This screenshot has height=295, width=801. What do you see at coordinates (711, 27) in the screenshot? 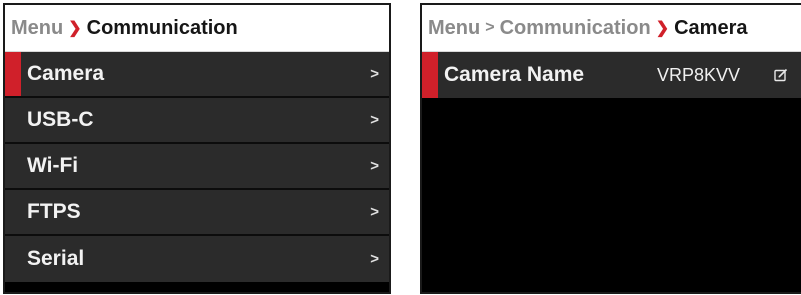
I see `breadcrumb-current: Camera` at bounding box center [711, 27].